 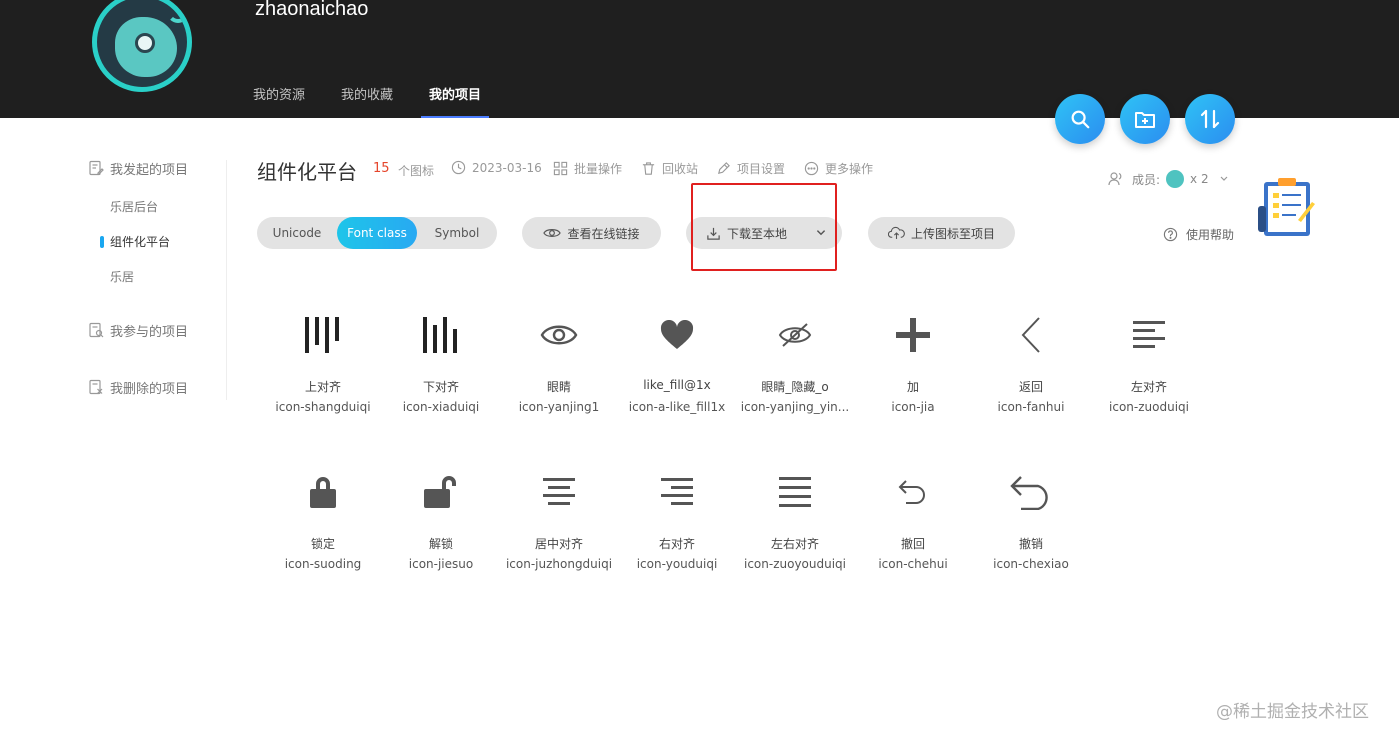 I want to click on search-button, so click(x=1080, y=119).